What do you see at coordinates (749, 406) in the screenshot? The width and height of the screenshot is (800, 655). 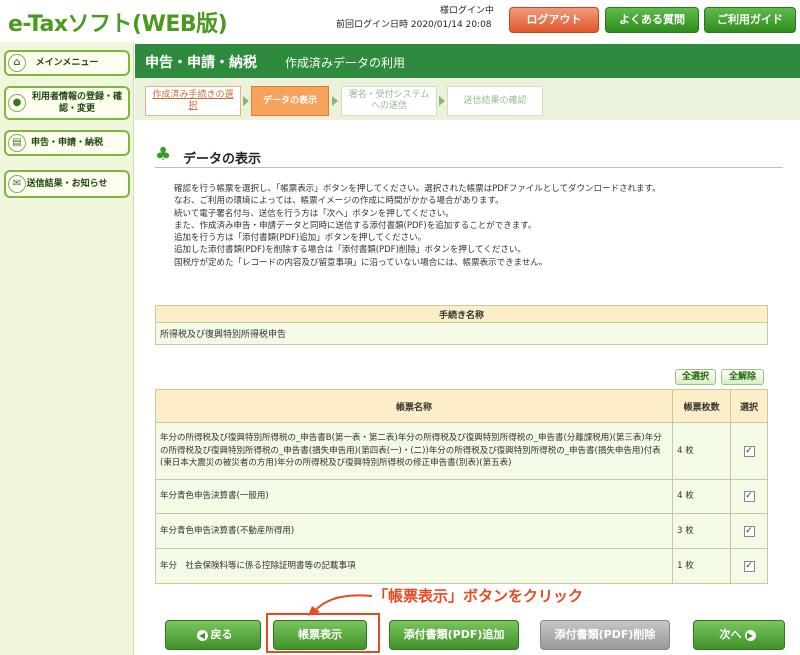 I see `column-header-select: 選択` at bounding box center [749, 406].